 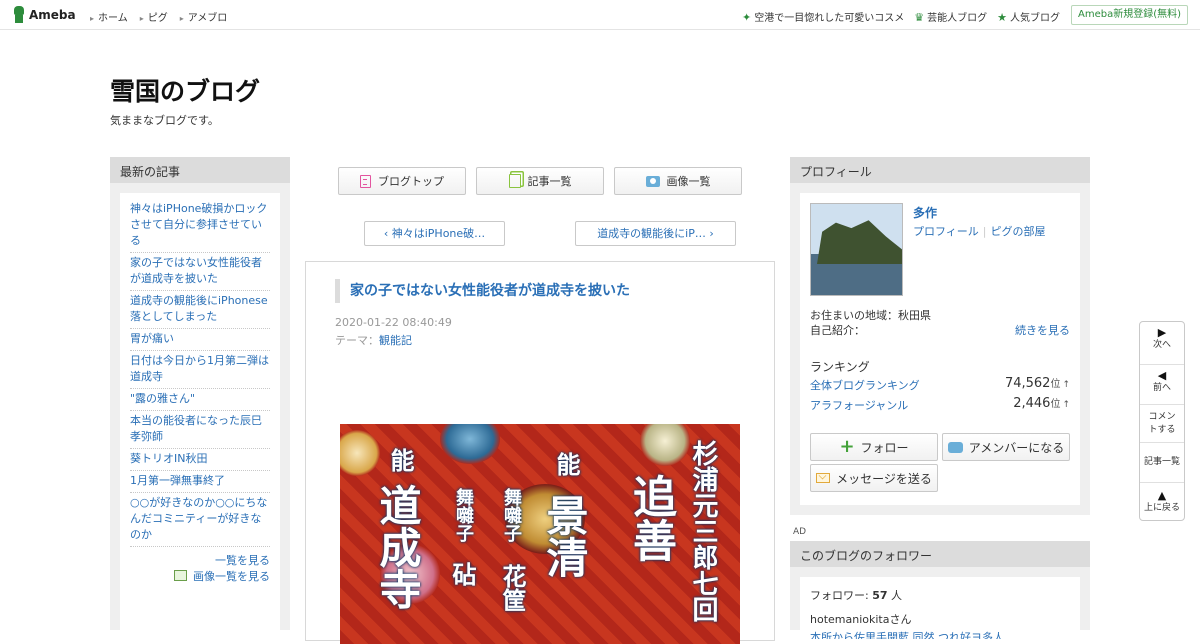 What do you see at coordinates (1041, 403) in the screenshot?
I see `ranking-genre-value: 2,446位 ↑` at bounding box center [1041, 403].